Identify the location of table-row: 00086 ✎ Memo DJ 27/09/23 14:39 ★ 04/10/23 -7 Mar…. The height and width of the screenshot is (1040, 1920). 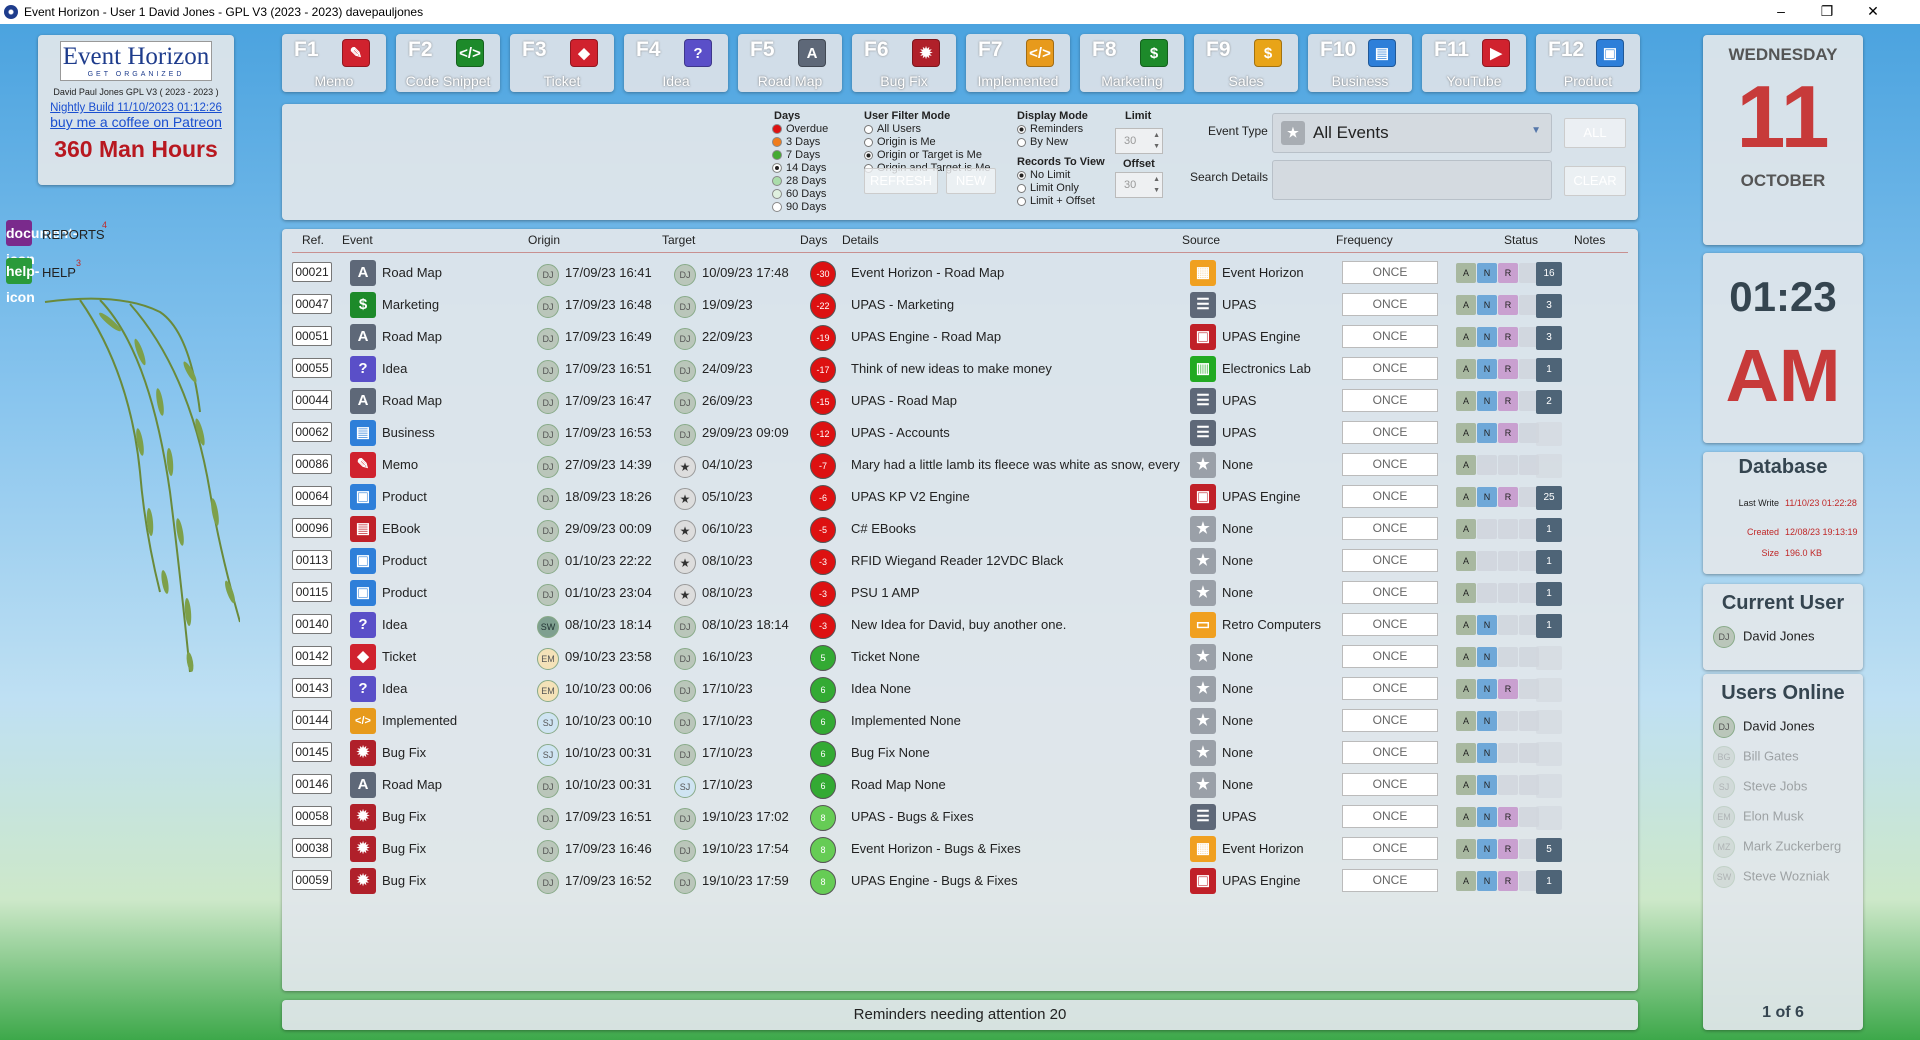
(962, 464).